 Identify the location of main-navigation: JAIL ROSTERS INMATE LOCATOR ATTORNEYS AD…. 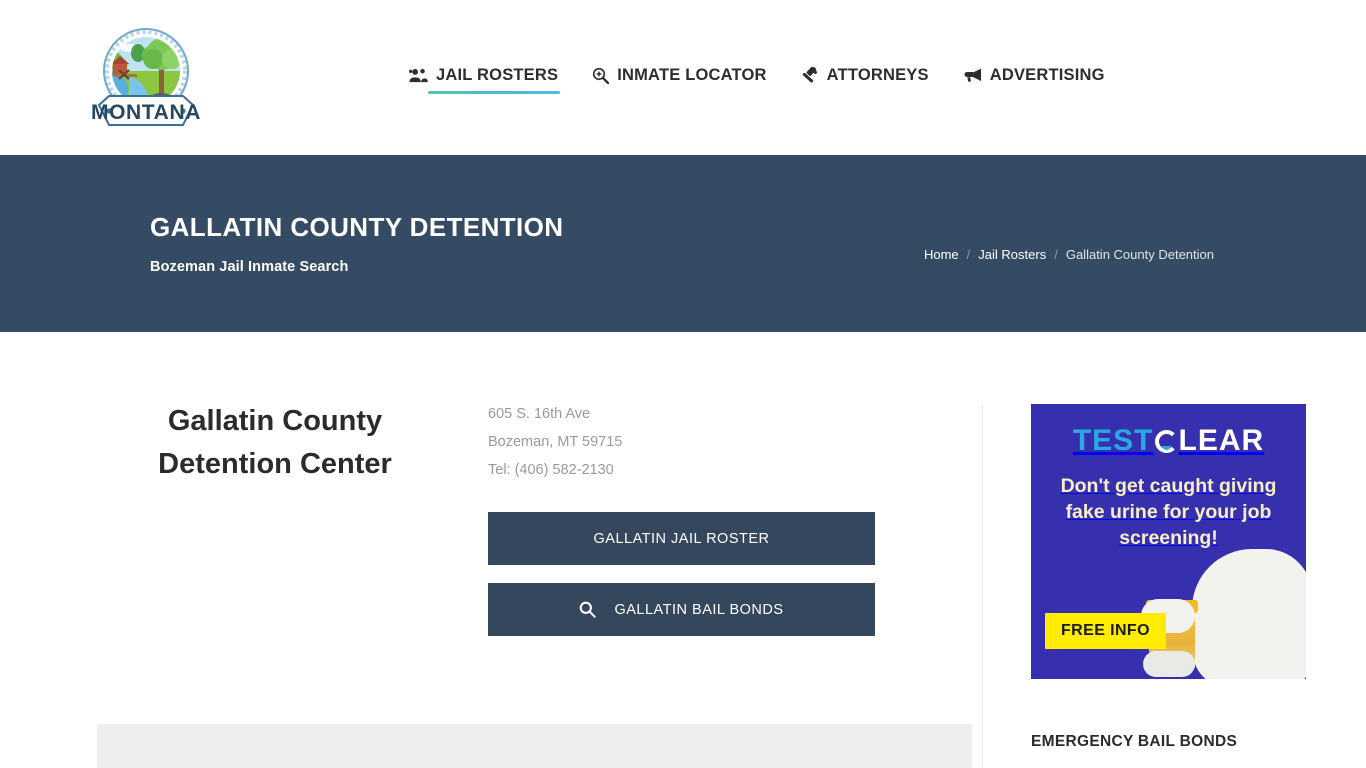
(757, 78).